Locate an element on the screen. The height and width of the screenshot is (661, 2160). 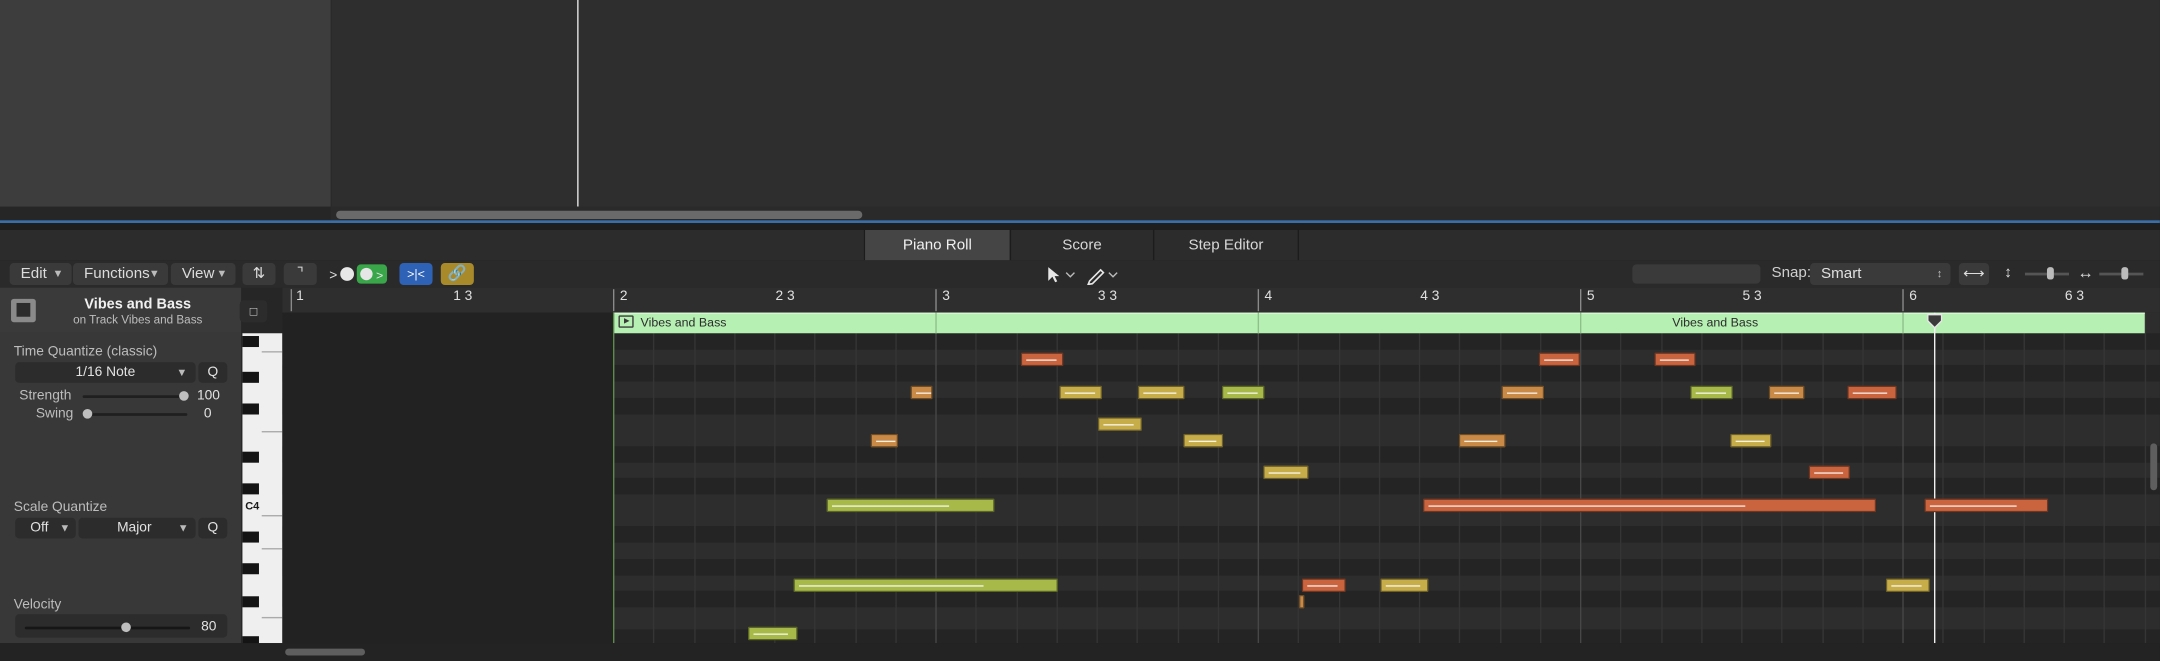
white-key-divider is located at coordinates (272, 549).